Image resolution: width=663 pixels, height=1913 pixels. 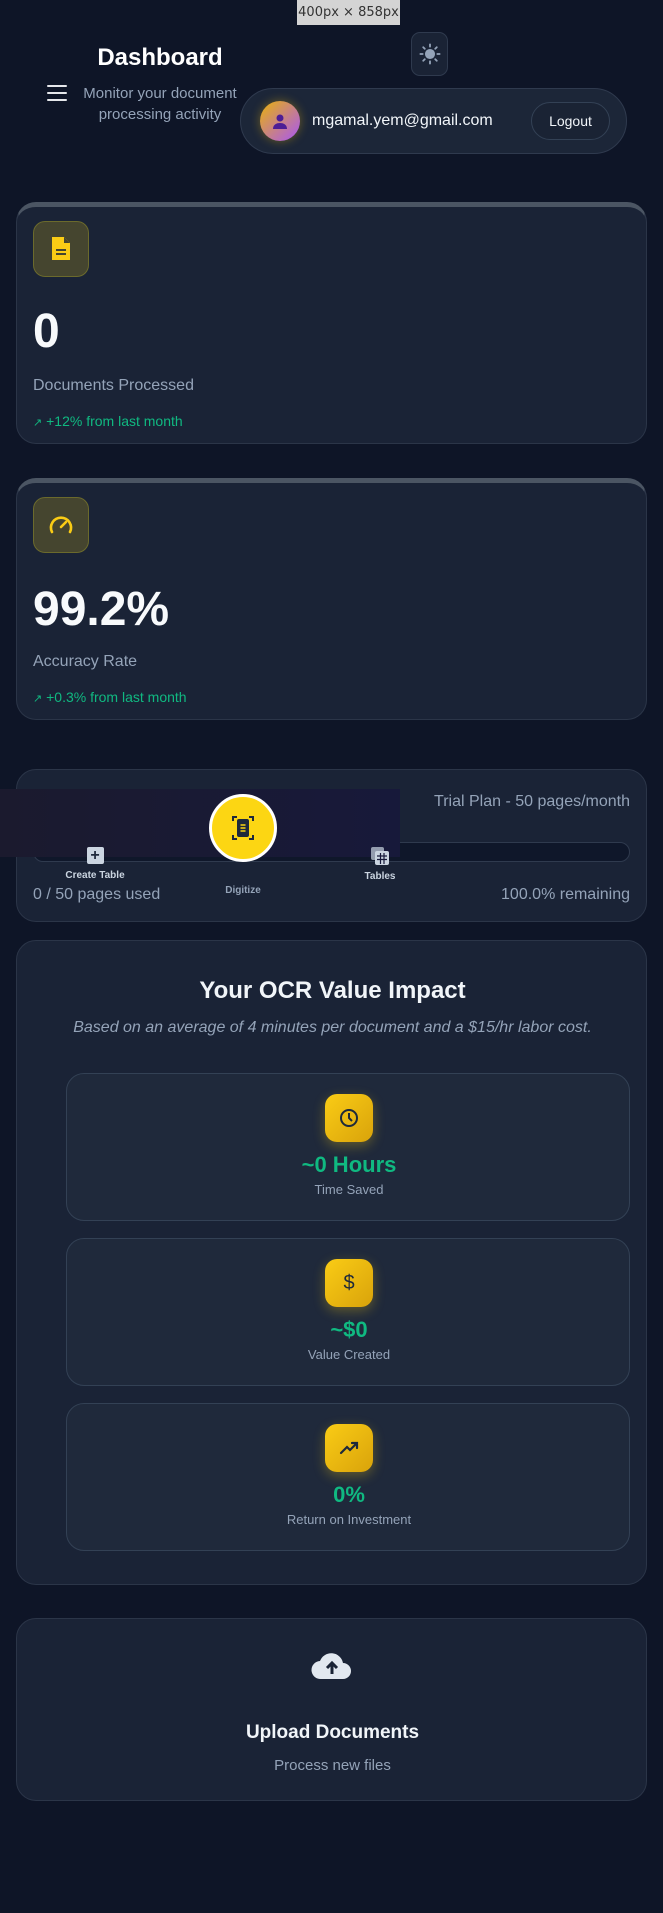 What do you see at coordinates (349, 1118) in the screenshot?
I see `clock-icon` at bounding box center [349, 1118].